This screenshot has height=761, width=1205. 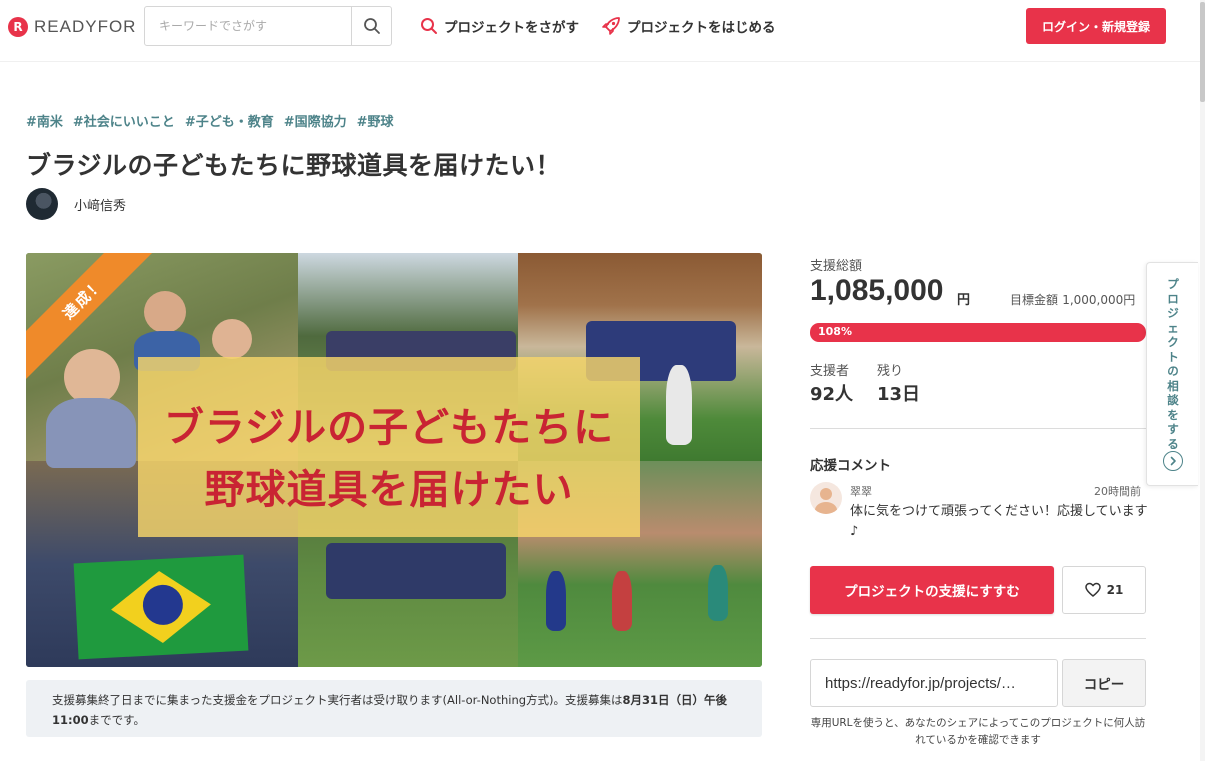 I want to click on total-amount-unit: 円, so click(x=964, y=300).